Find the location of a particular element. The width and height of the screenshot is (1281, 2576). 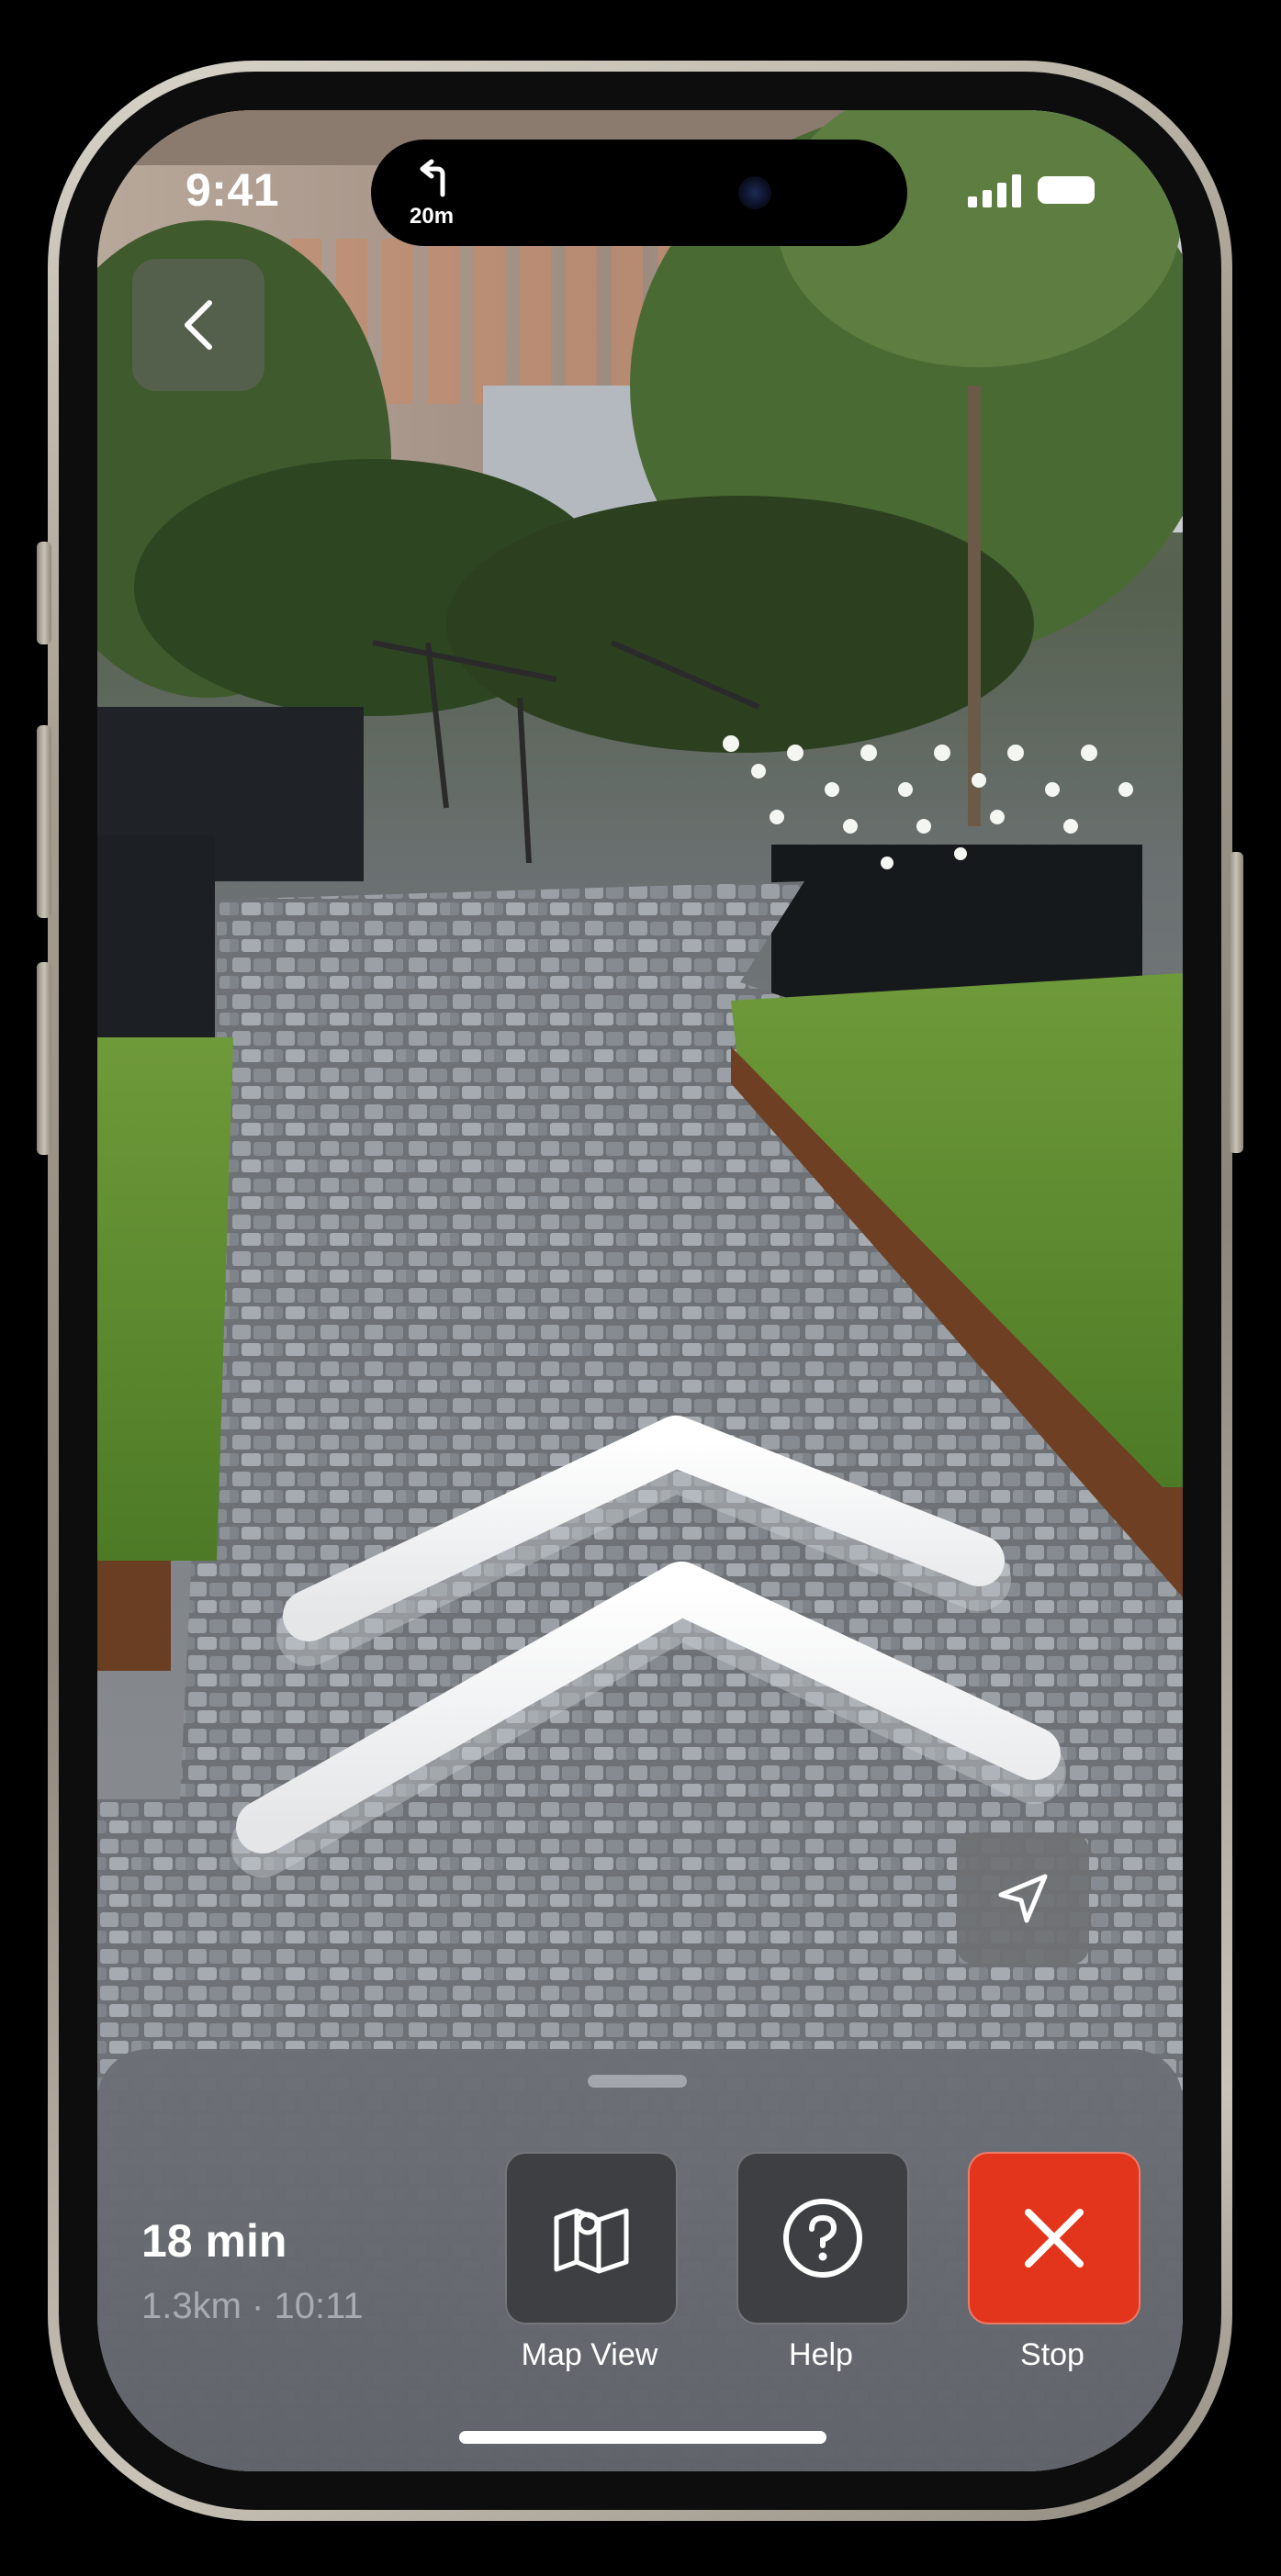

battery-icon is located at coordinates (1066, 190).